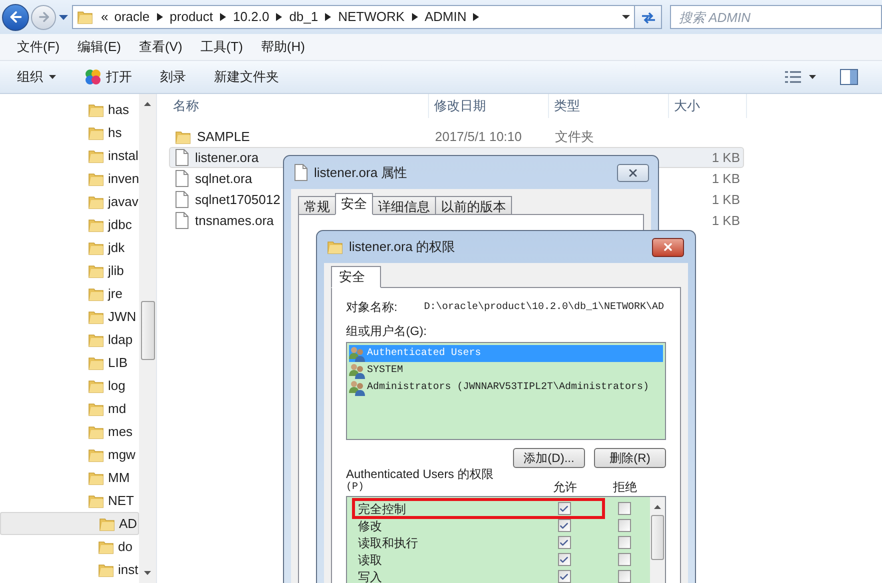  What do you see at coordinates (370, 576) in the screenshot?
I see `permission-name: 写入` at bounding box center [370, 576].